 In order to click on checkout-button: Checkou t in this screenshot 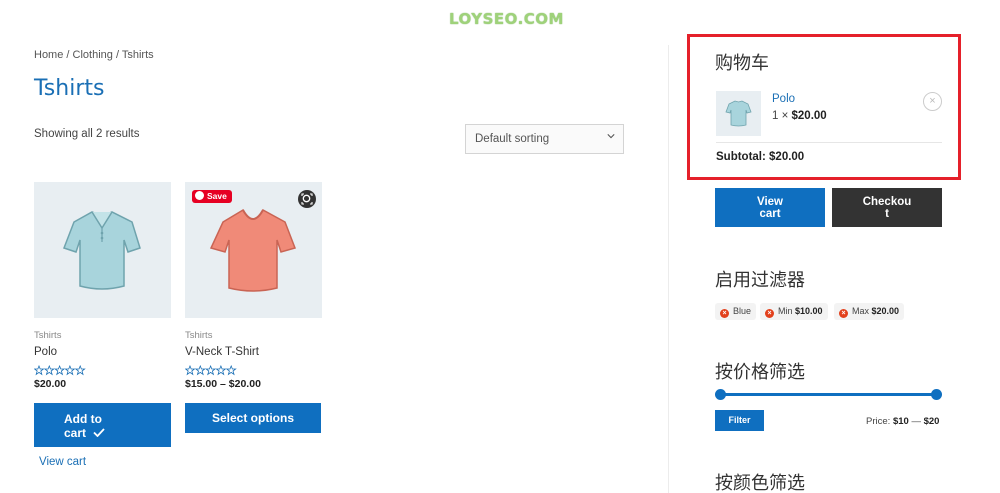, I will do `click(887, 207)`.